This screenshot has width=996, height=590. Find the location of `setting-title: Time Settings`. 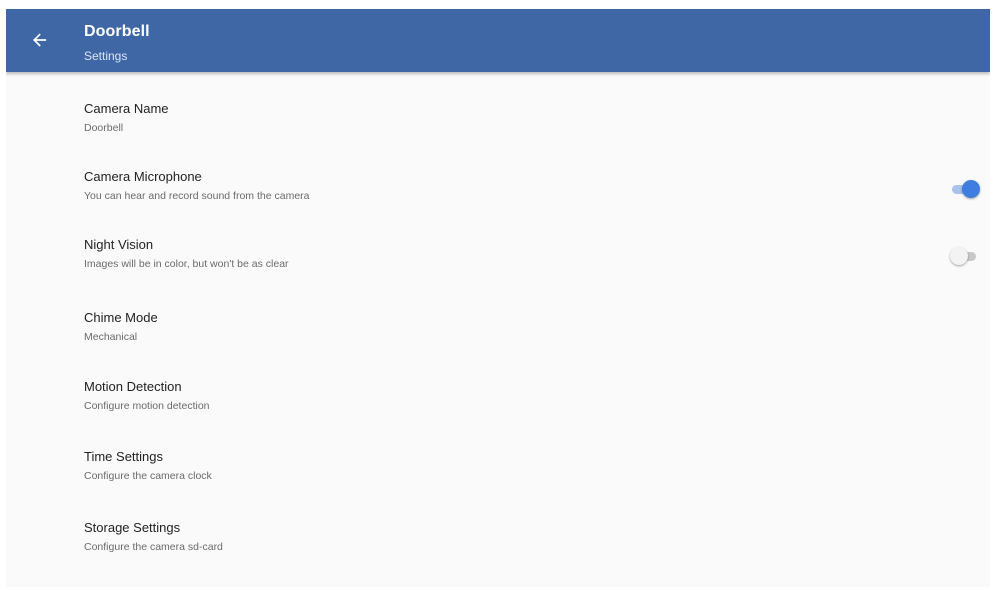

setting-title: Time Settings is located at coordinates (123, 456).